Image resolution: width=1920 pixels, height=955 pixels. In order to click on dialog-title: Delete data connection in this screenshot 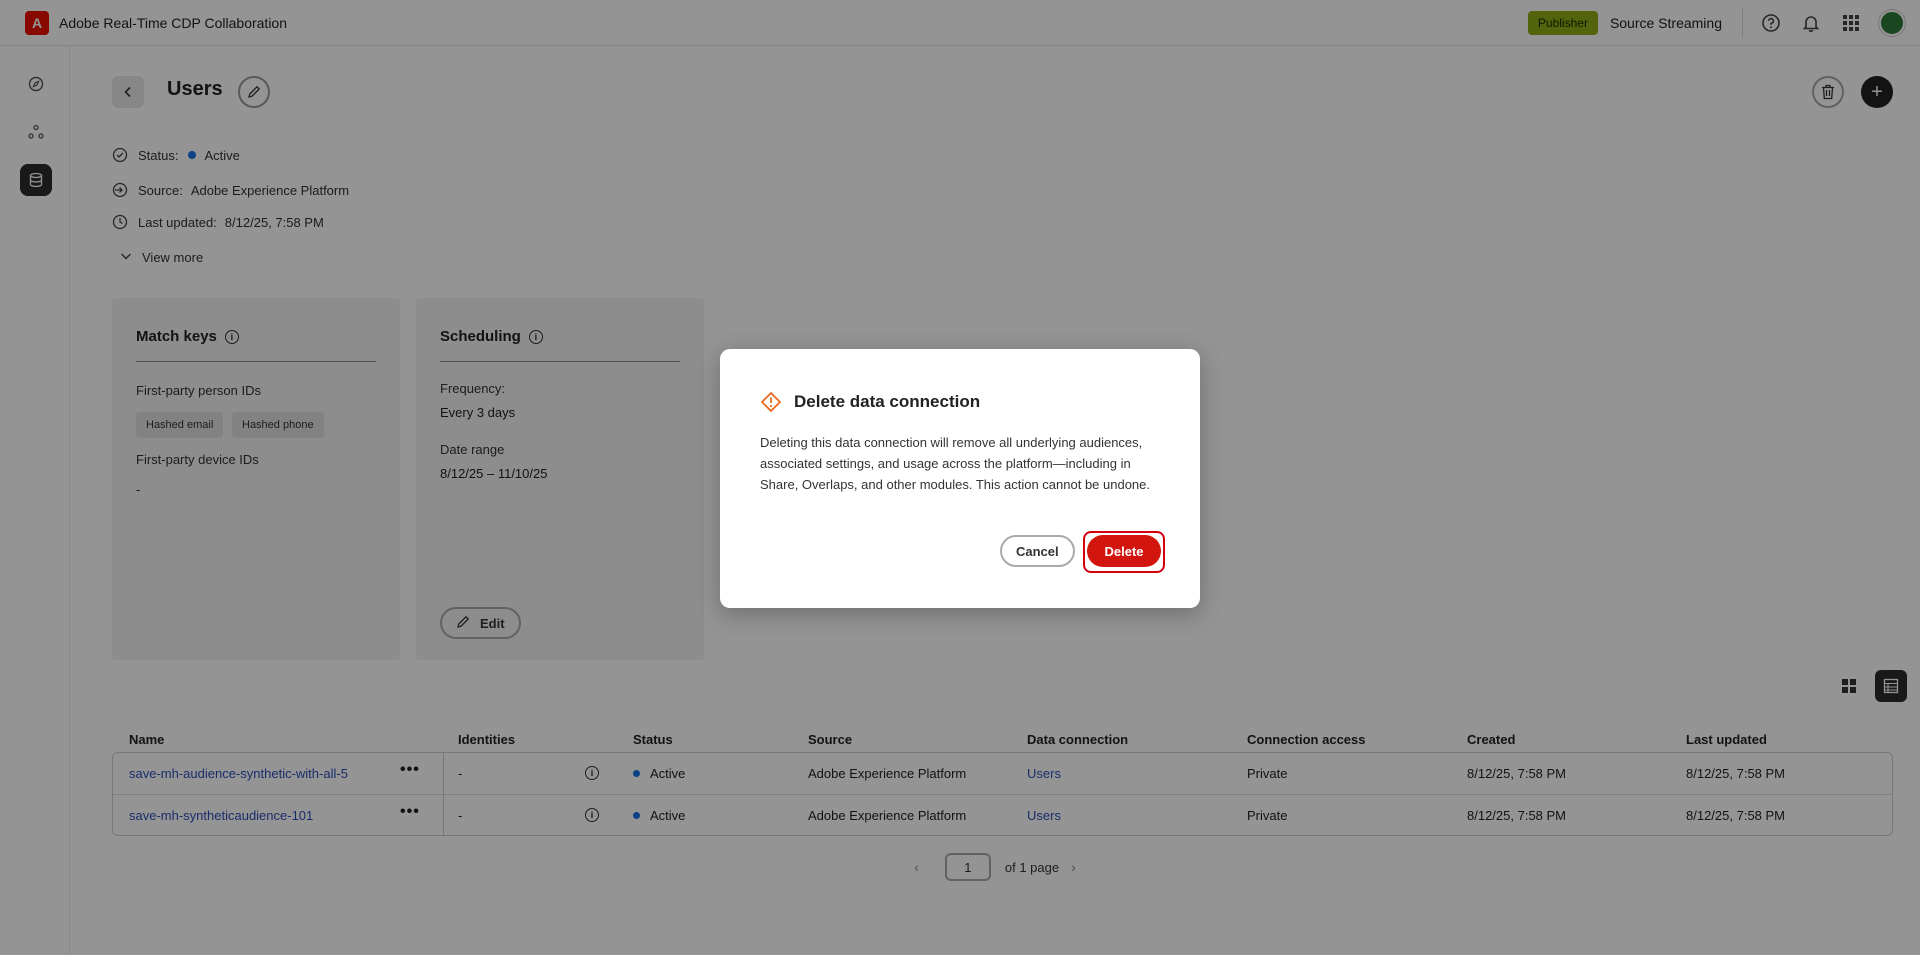, I will do `click(870, 402)`.